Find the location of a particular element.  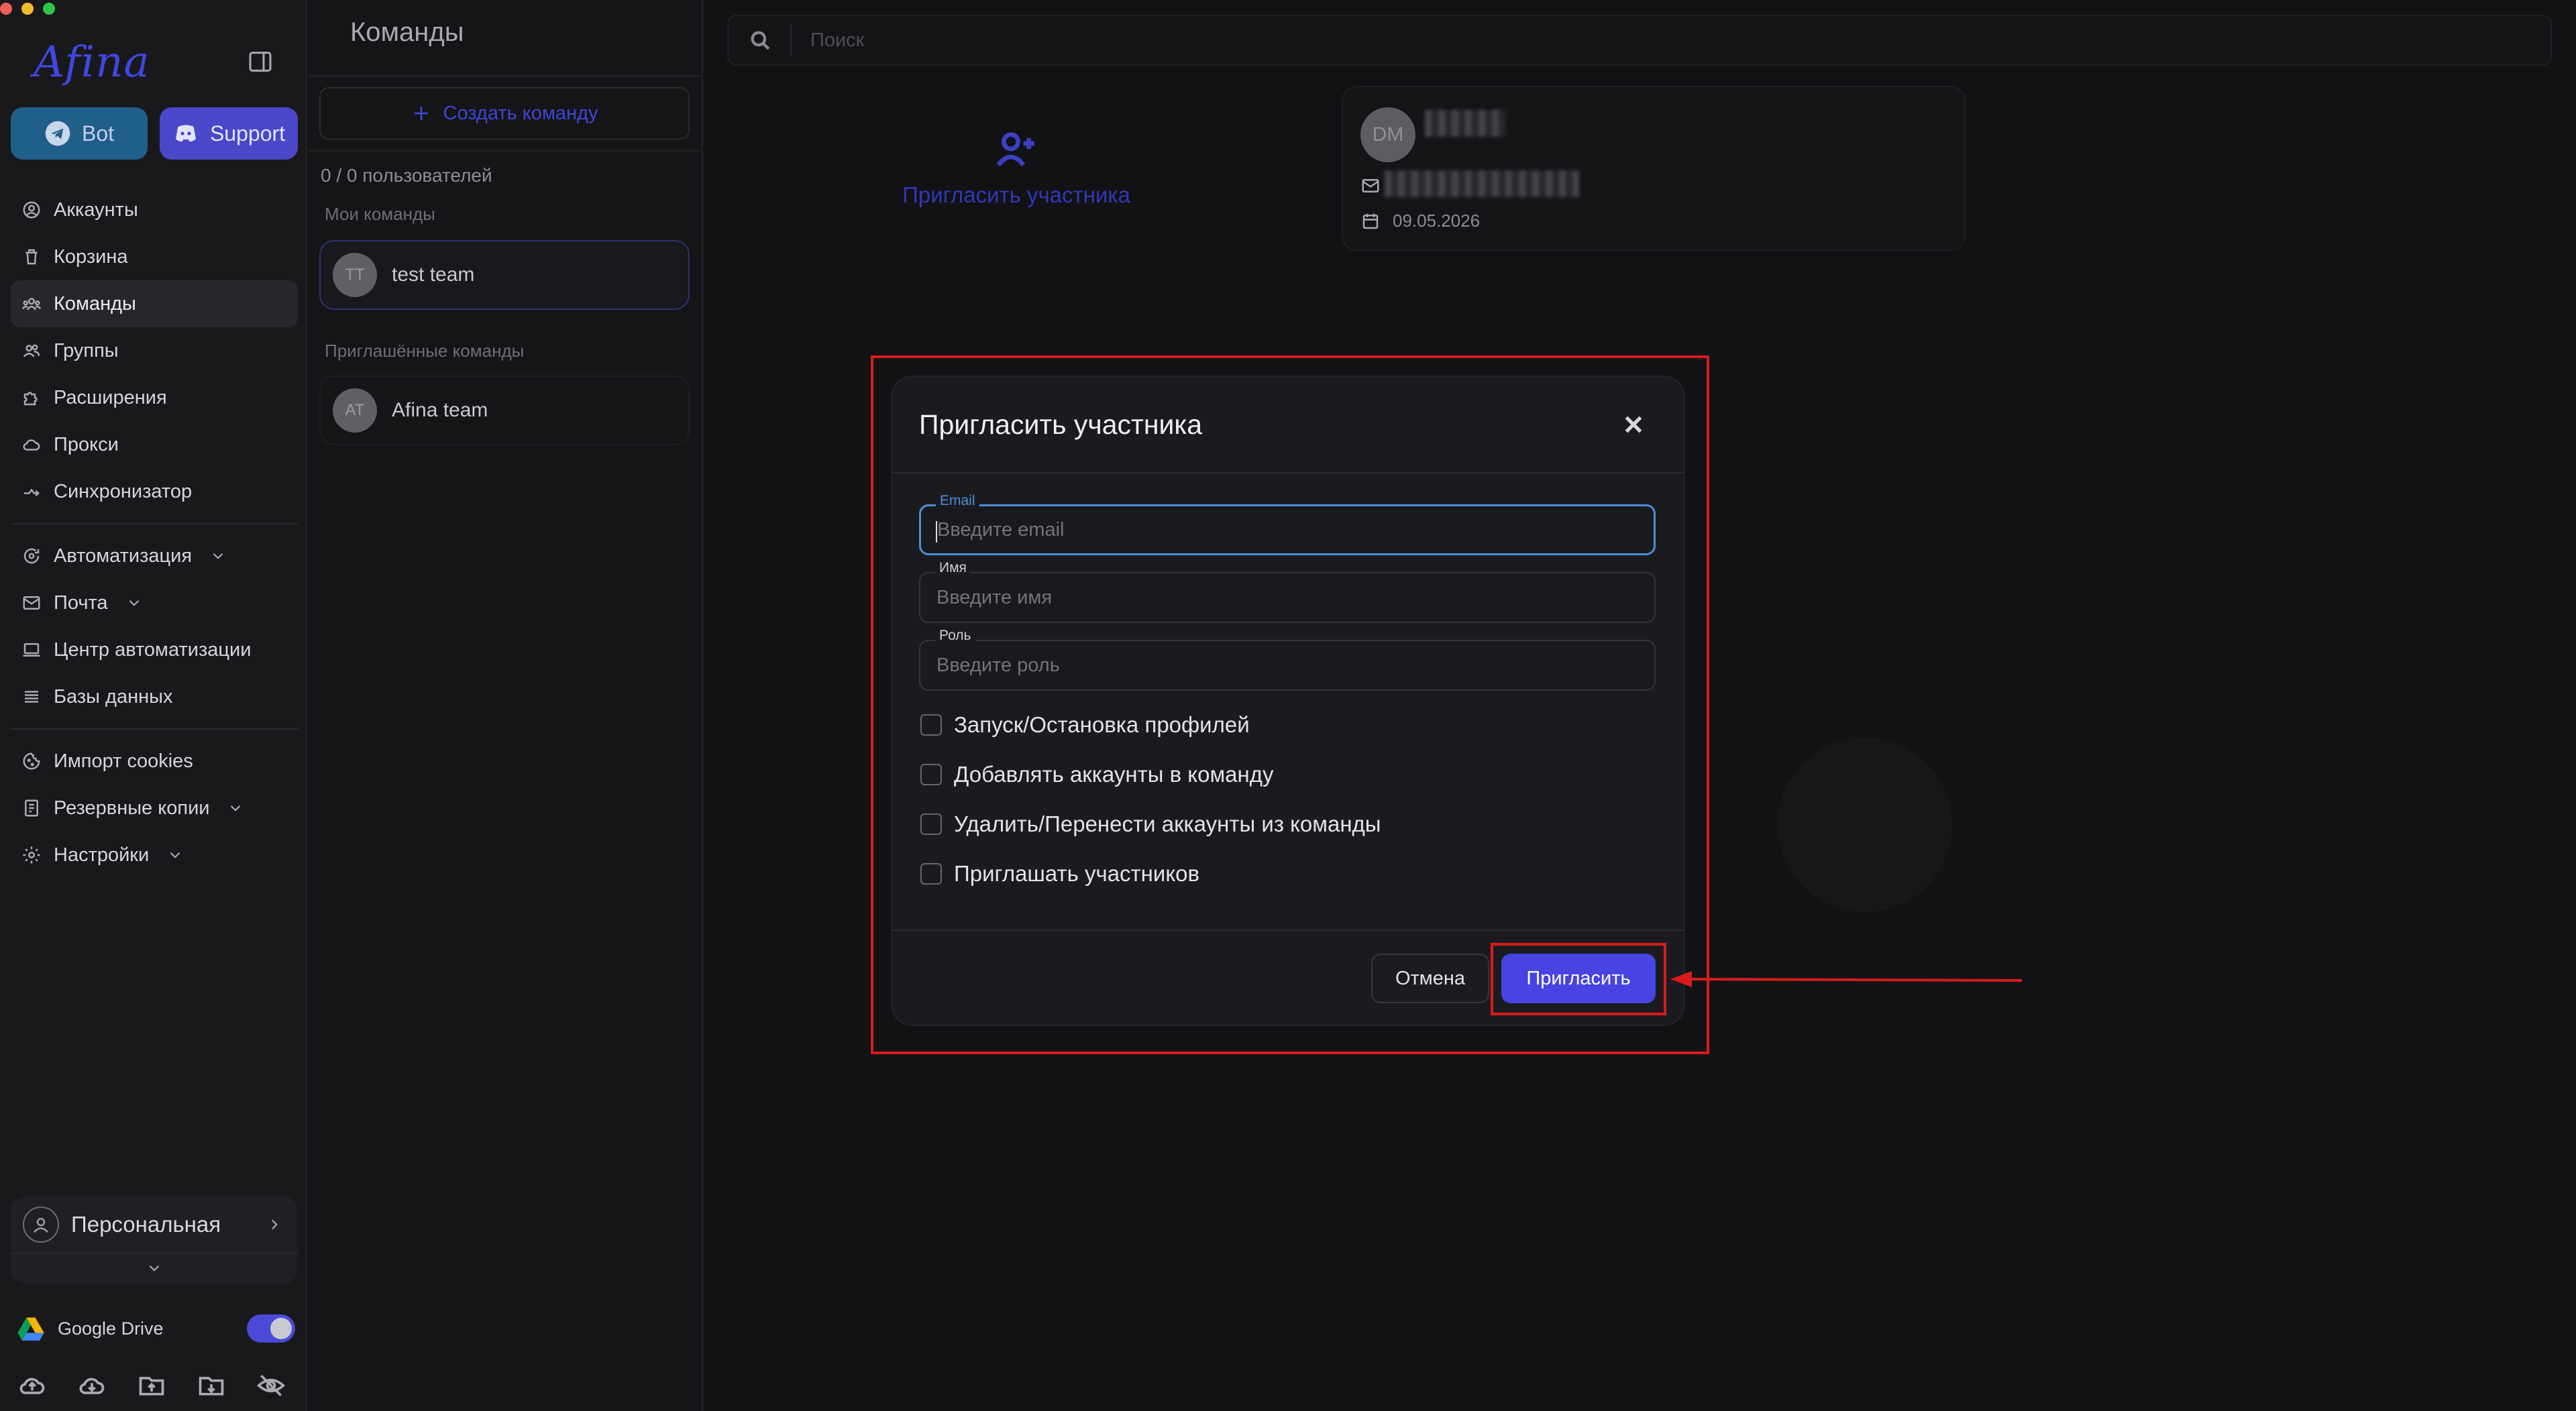

cancel-button: Отмена is located at coordinates (1430, 978).